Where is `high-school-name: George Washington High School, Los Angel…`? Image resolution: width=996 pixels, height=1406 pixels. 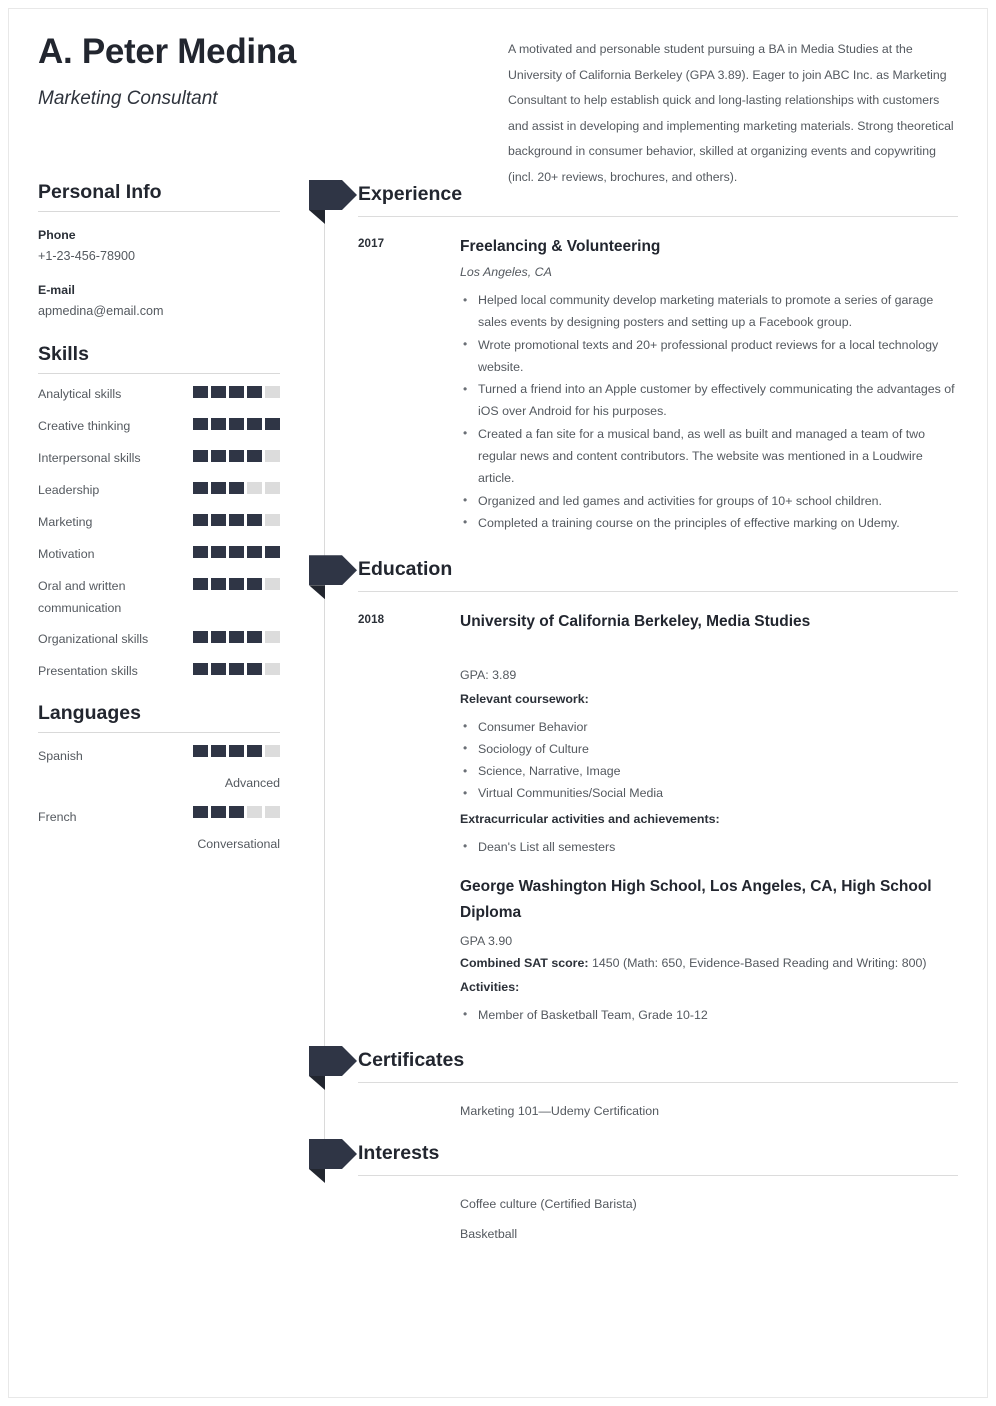
high-school-name: George Washington High School, Los Angel… is located at coordinates (696, 900).